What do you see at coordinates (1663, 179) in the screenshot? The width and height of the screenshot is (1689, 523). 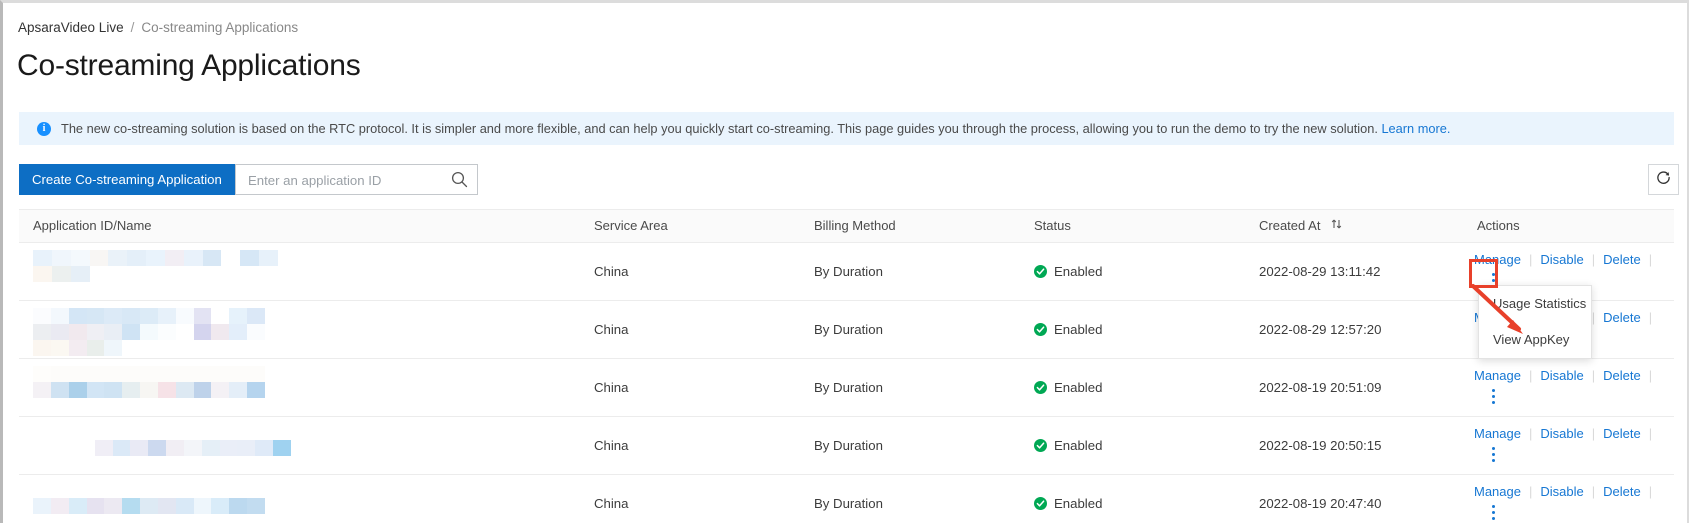 I see `refresh-button` at bounding box center [1663, 179].